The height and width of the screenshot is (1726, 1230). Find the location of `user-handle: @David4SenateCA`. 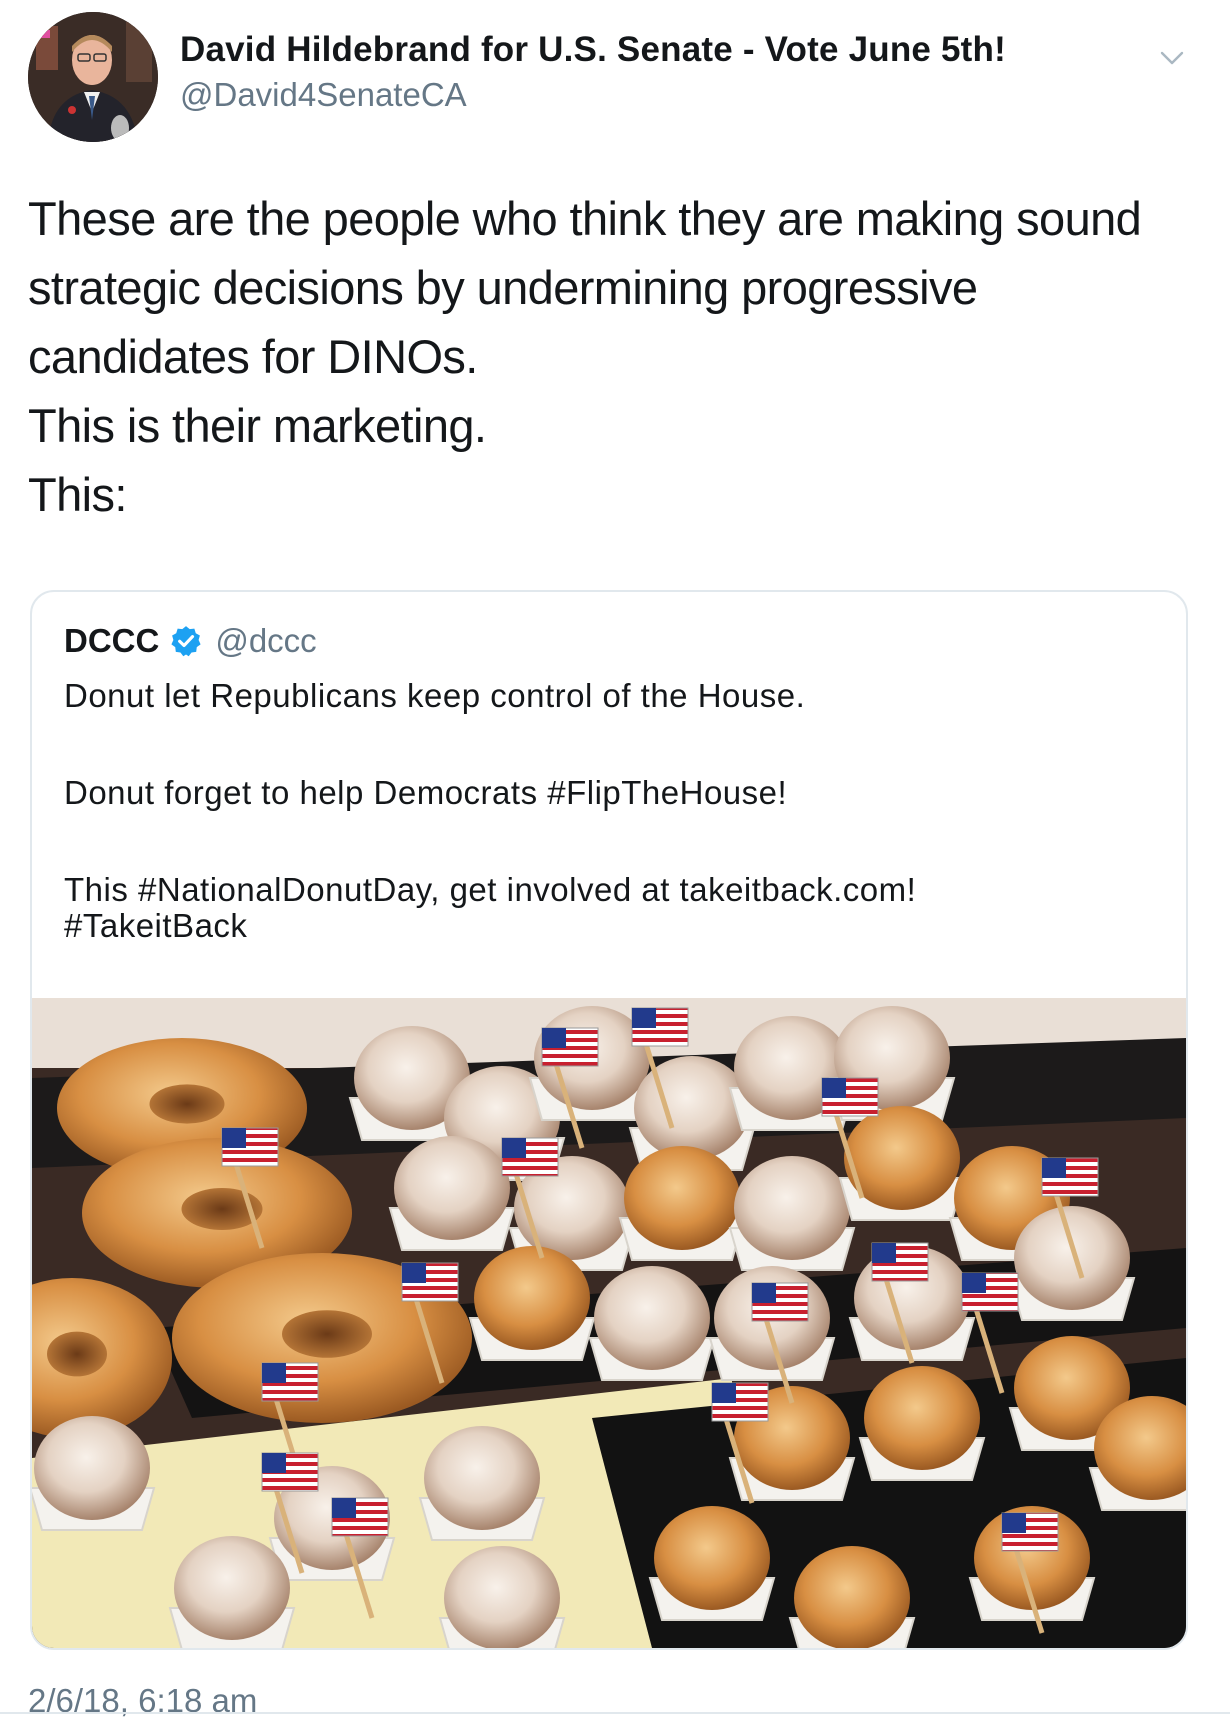

user-handle: @David4SenateCA is located at coordinates (593, 95).